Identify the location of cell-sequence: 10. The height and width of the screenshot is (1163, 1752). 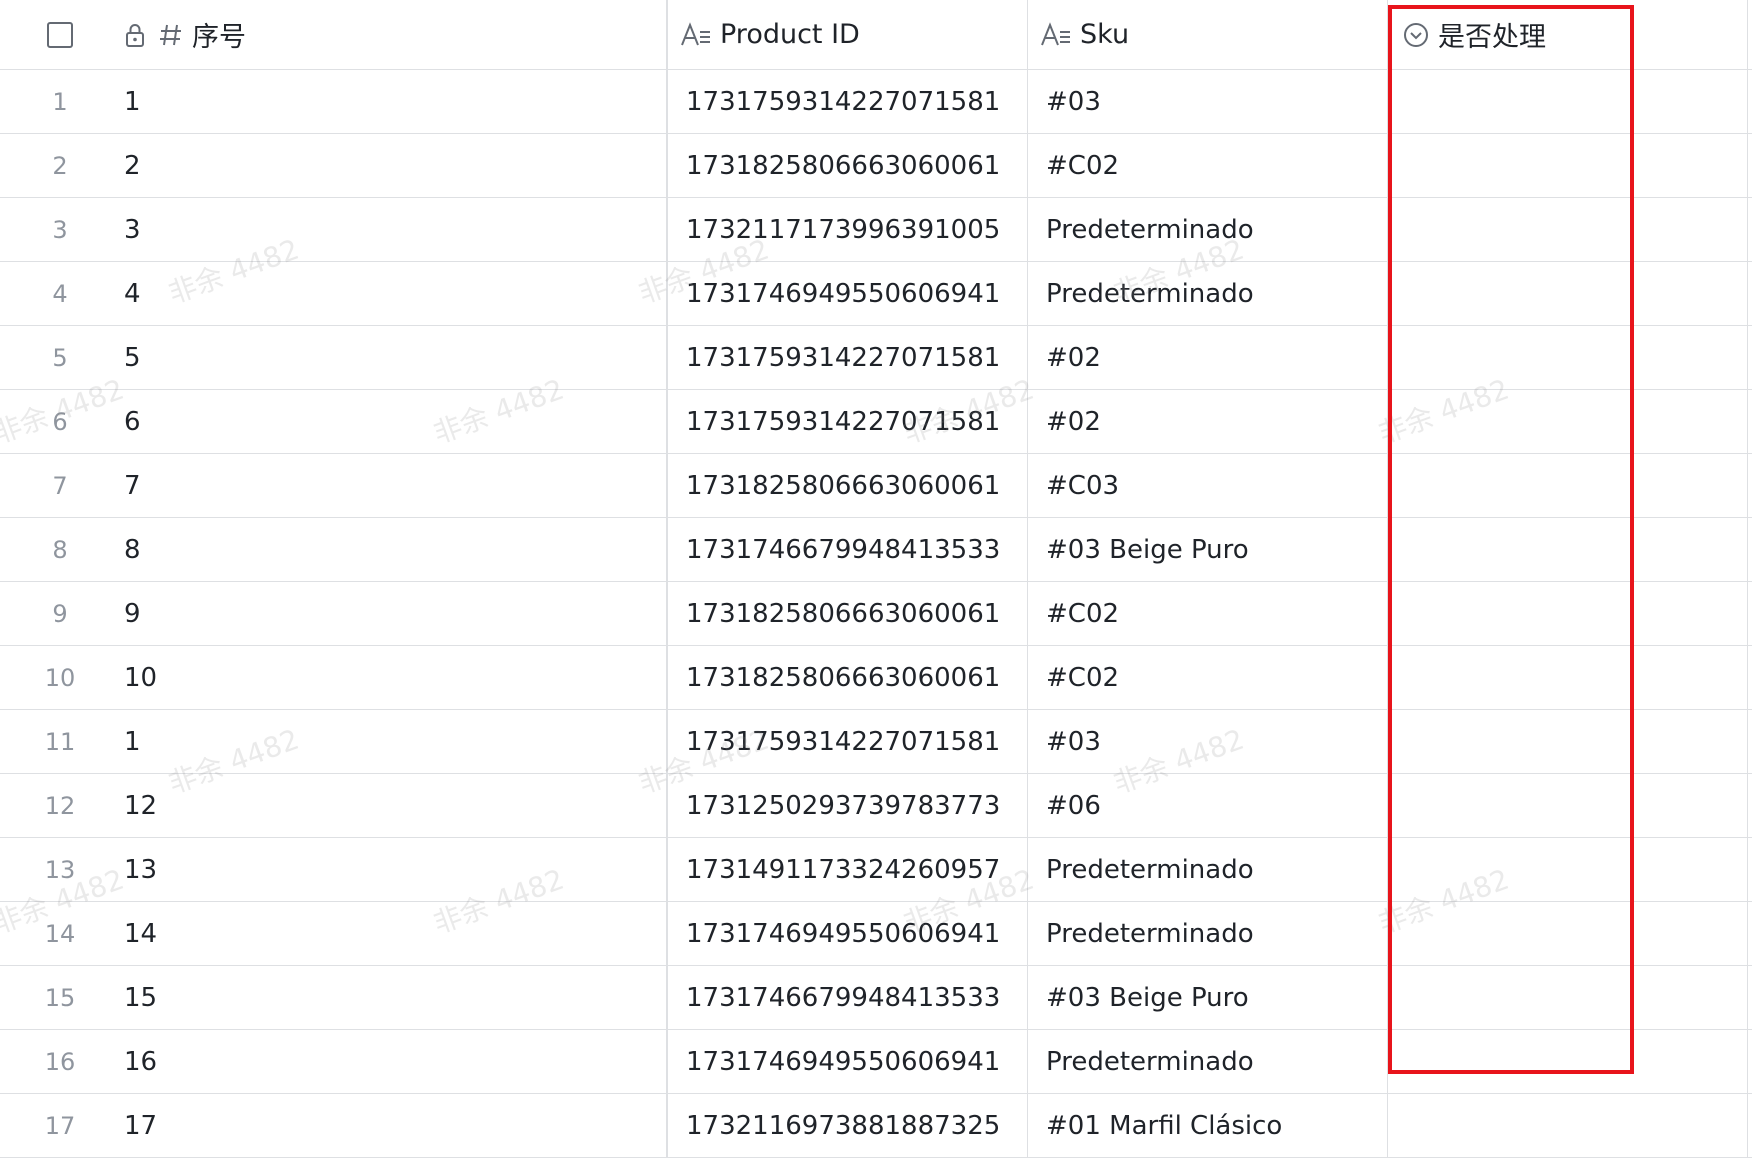
(395, 677).